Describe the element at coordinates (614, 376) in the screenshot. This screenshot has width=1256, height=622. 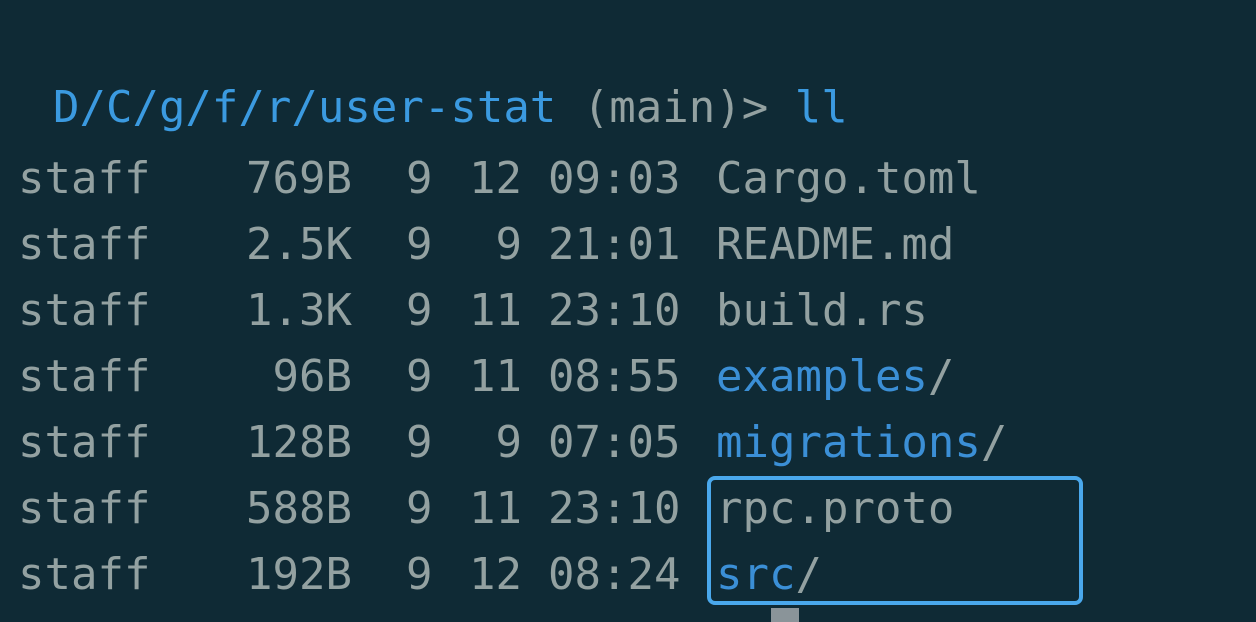
I see `file-time: 08:55` at that location.